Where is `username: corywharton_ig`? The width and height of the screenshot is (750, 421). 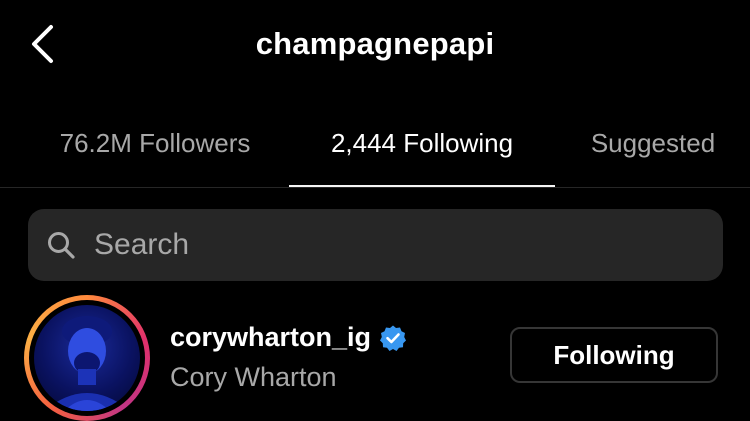 username: corywharton_ig is located at coordinates (271, 337).